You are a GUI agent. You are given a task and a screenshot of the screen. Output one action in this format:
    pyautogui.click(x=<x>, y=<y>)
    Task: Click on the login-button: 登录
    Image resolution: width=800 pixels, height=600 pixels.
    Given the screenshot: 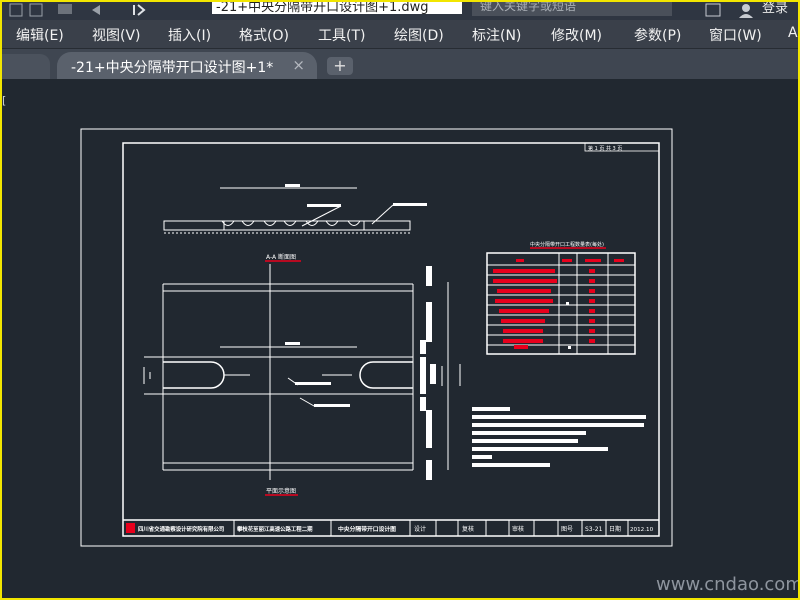 What is the action you would take?
    pyautogui.click(x=775, y=9)
    